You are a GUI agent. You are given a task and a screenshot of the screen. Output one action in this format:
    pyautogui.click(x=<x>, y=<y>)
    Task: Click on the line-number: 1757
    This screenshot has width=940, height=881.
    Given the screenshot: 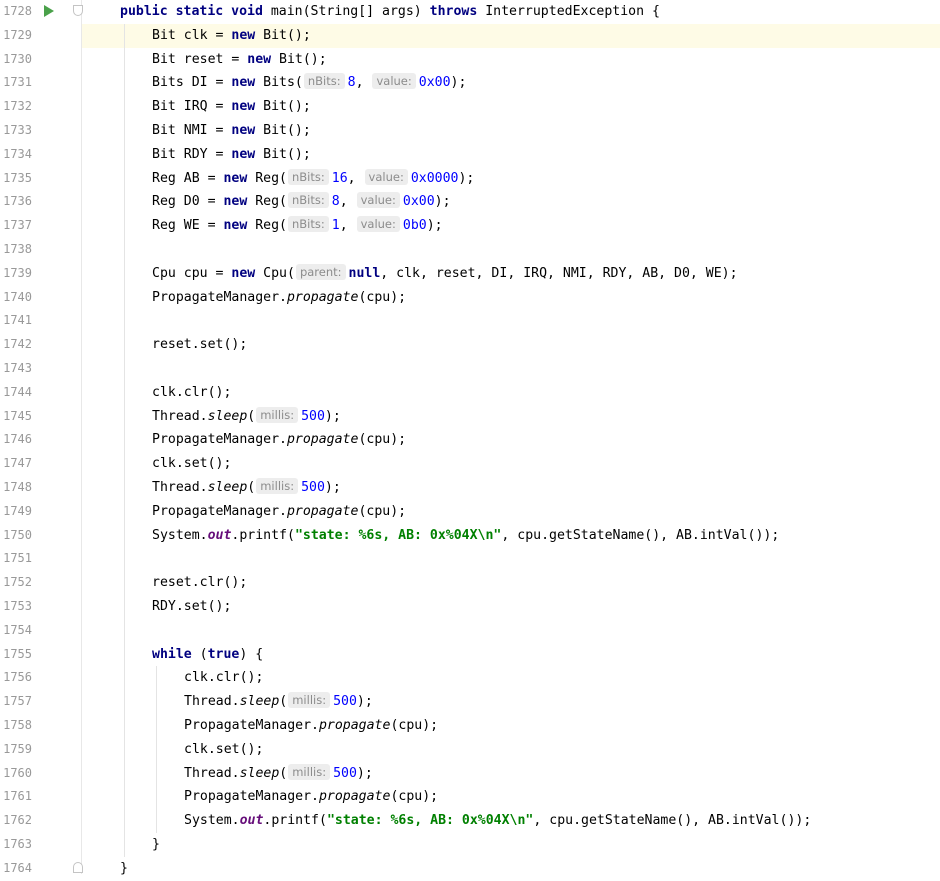 What is the action you would take?
    pyautogui.click(x=16, y=702)
    